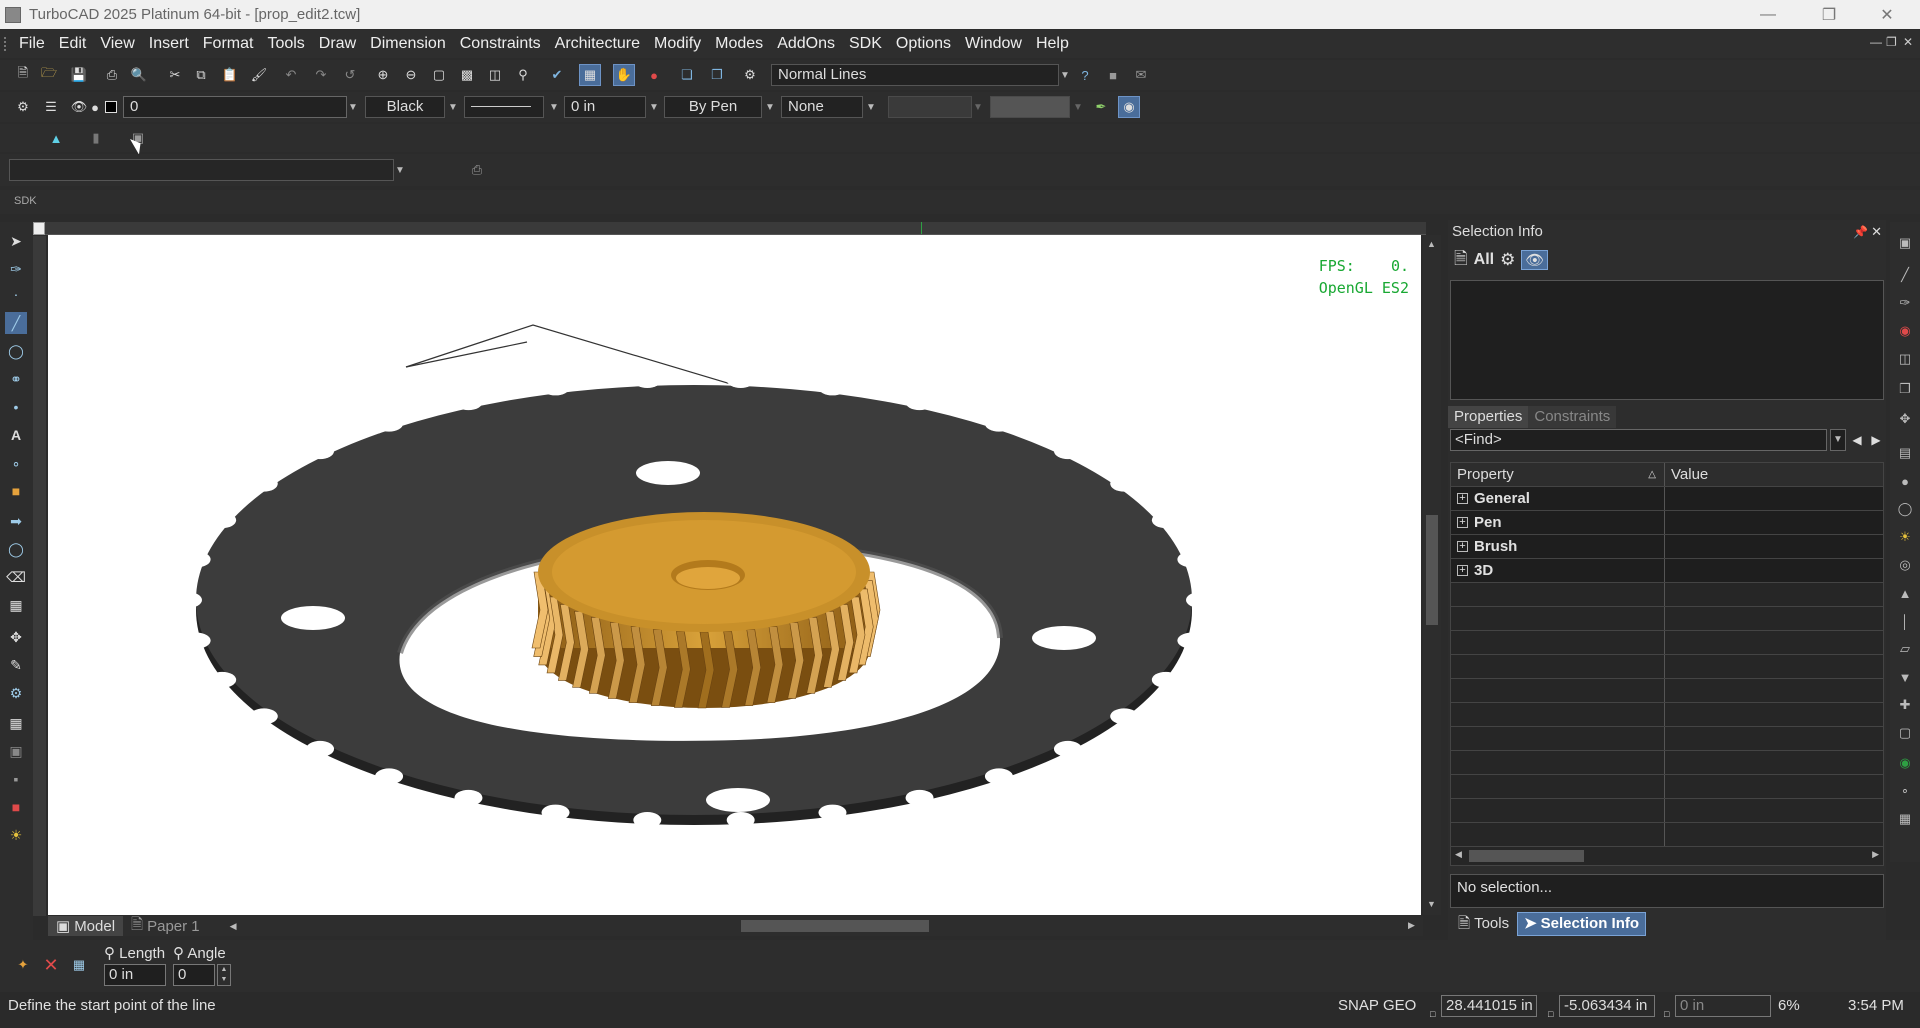 The height and width of the screenshot is (1028, 1920). What do you see at coordinates (806, 44) in the screenshot?
I see `menu-addons: AddOns` at bounding box center [806, 44].